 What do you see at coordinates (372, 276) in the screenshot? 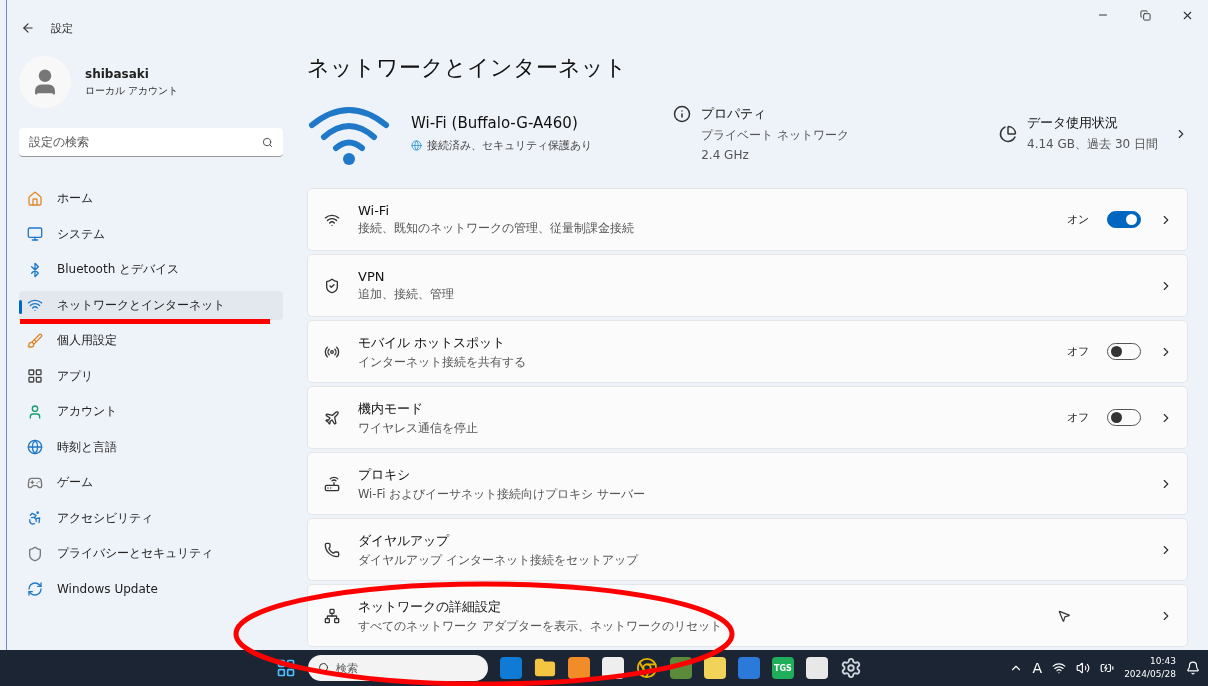
I see `setting-title: VPN` at bounding box center [372, 276].